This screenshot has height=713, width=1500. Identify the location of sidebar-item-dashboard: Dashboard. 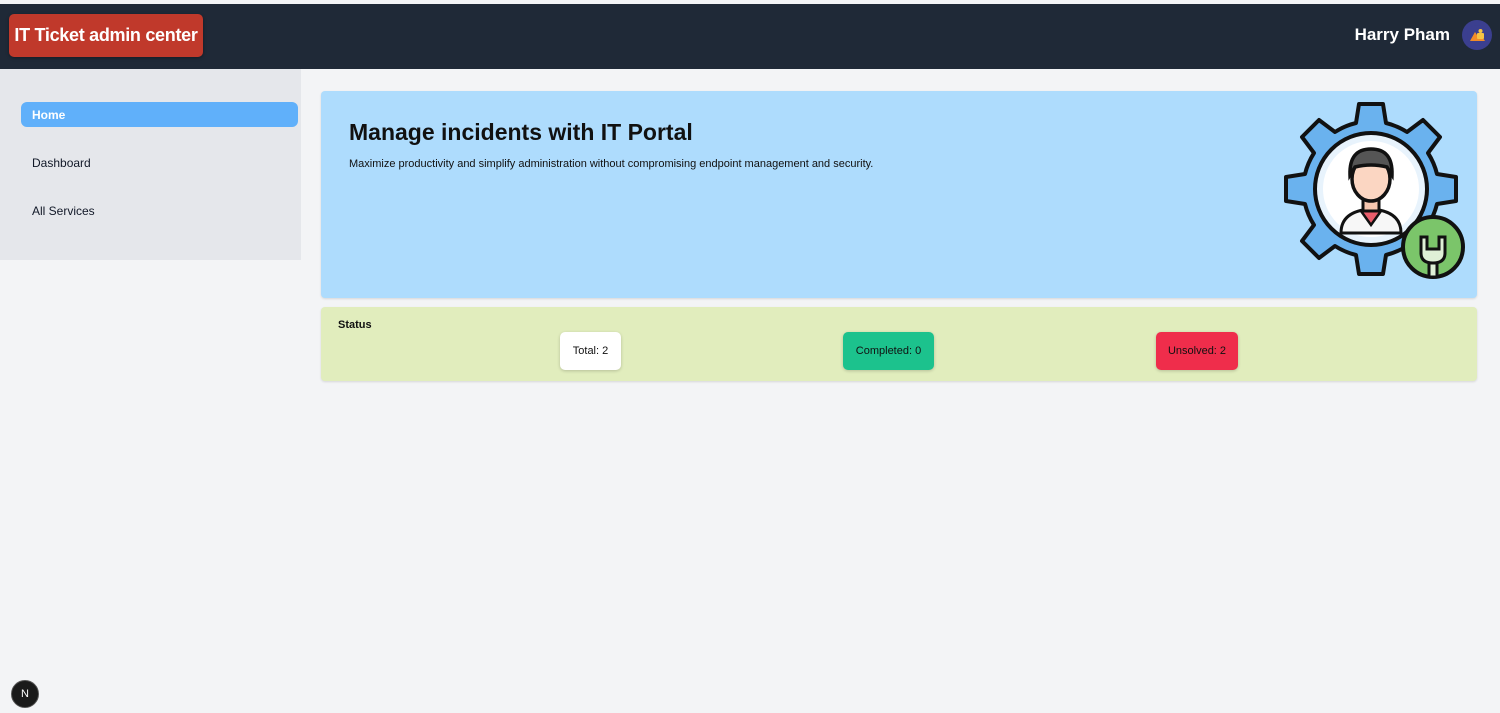
(159, 162).